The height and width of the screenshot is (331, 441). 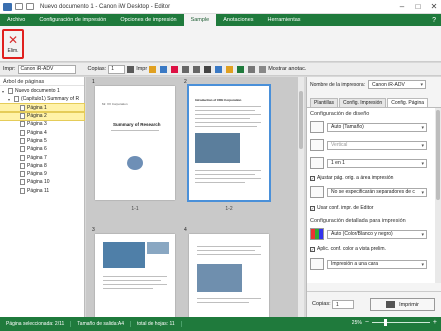 What do you see at coordinates (400, 322) in the screenshot?
I see `zoom-slider` at bounding box center [400, 322].